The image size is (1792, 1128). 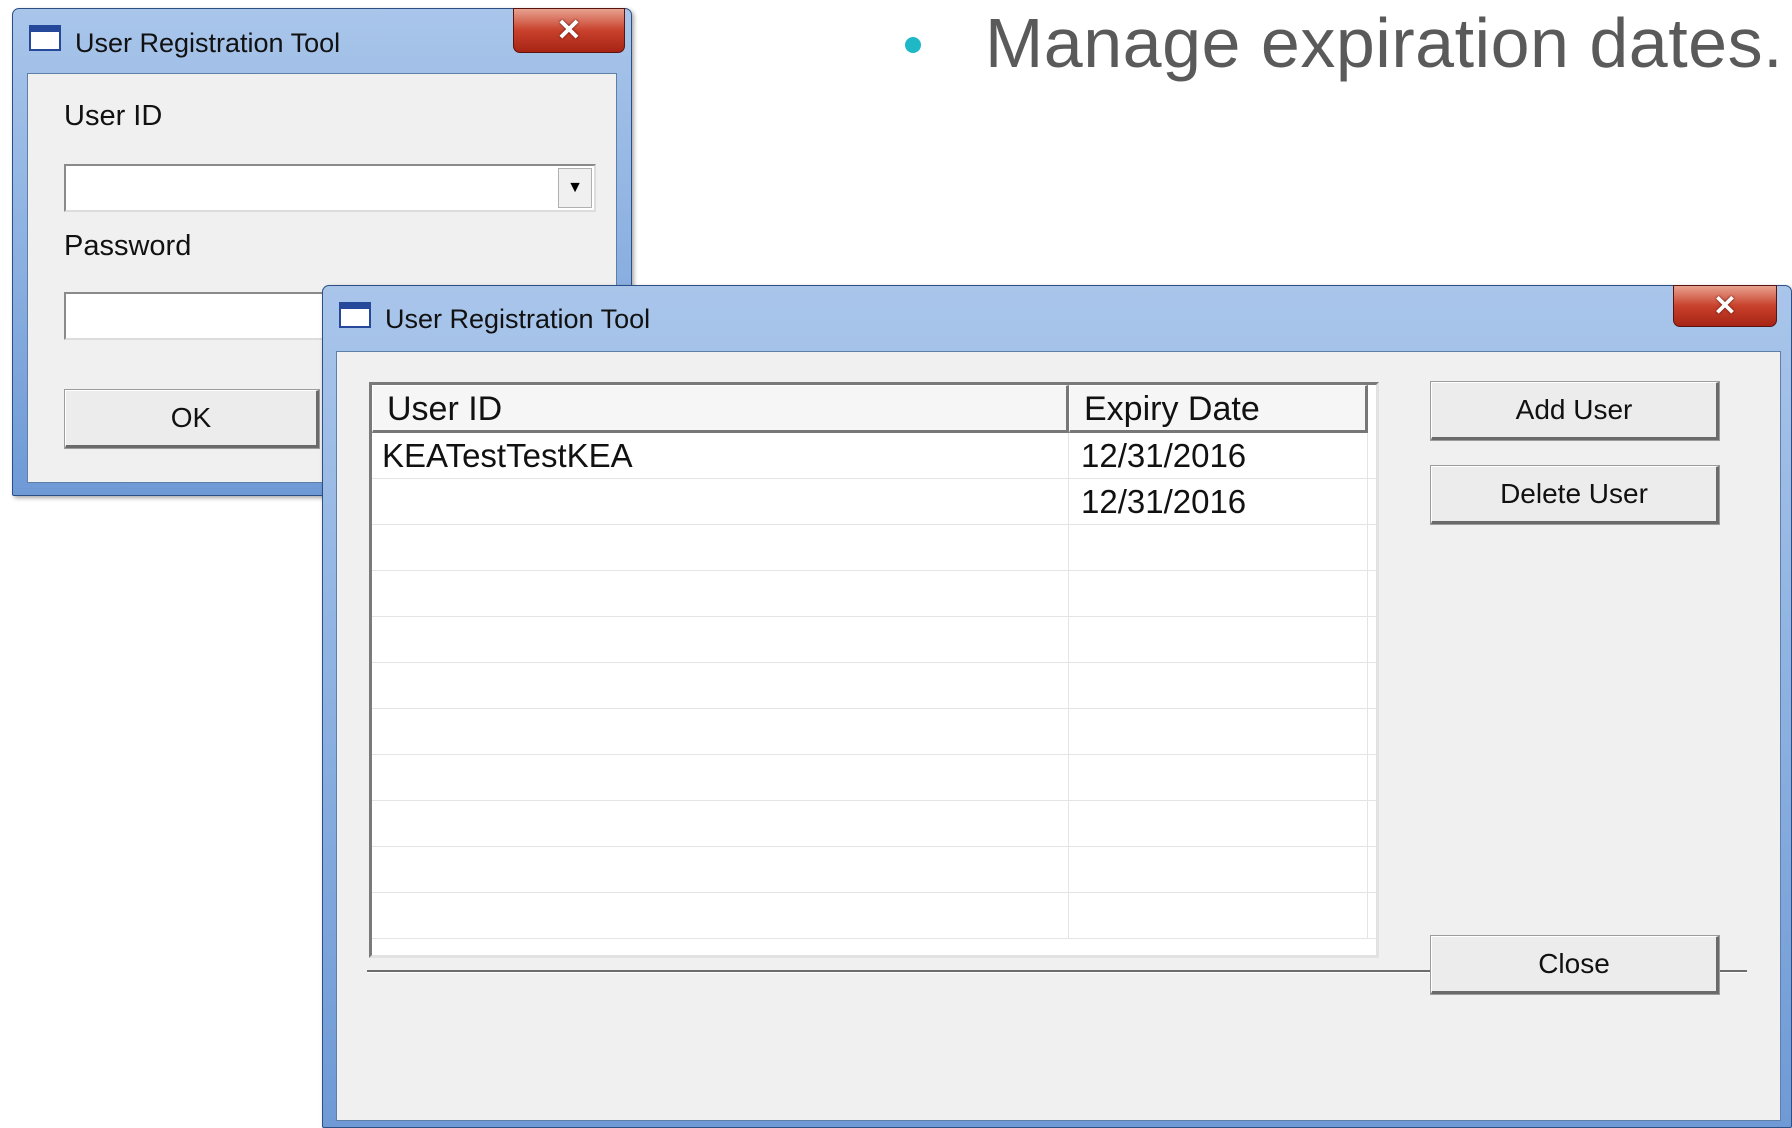 I want to click on bullet-dot, so click(x=913, y=45).